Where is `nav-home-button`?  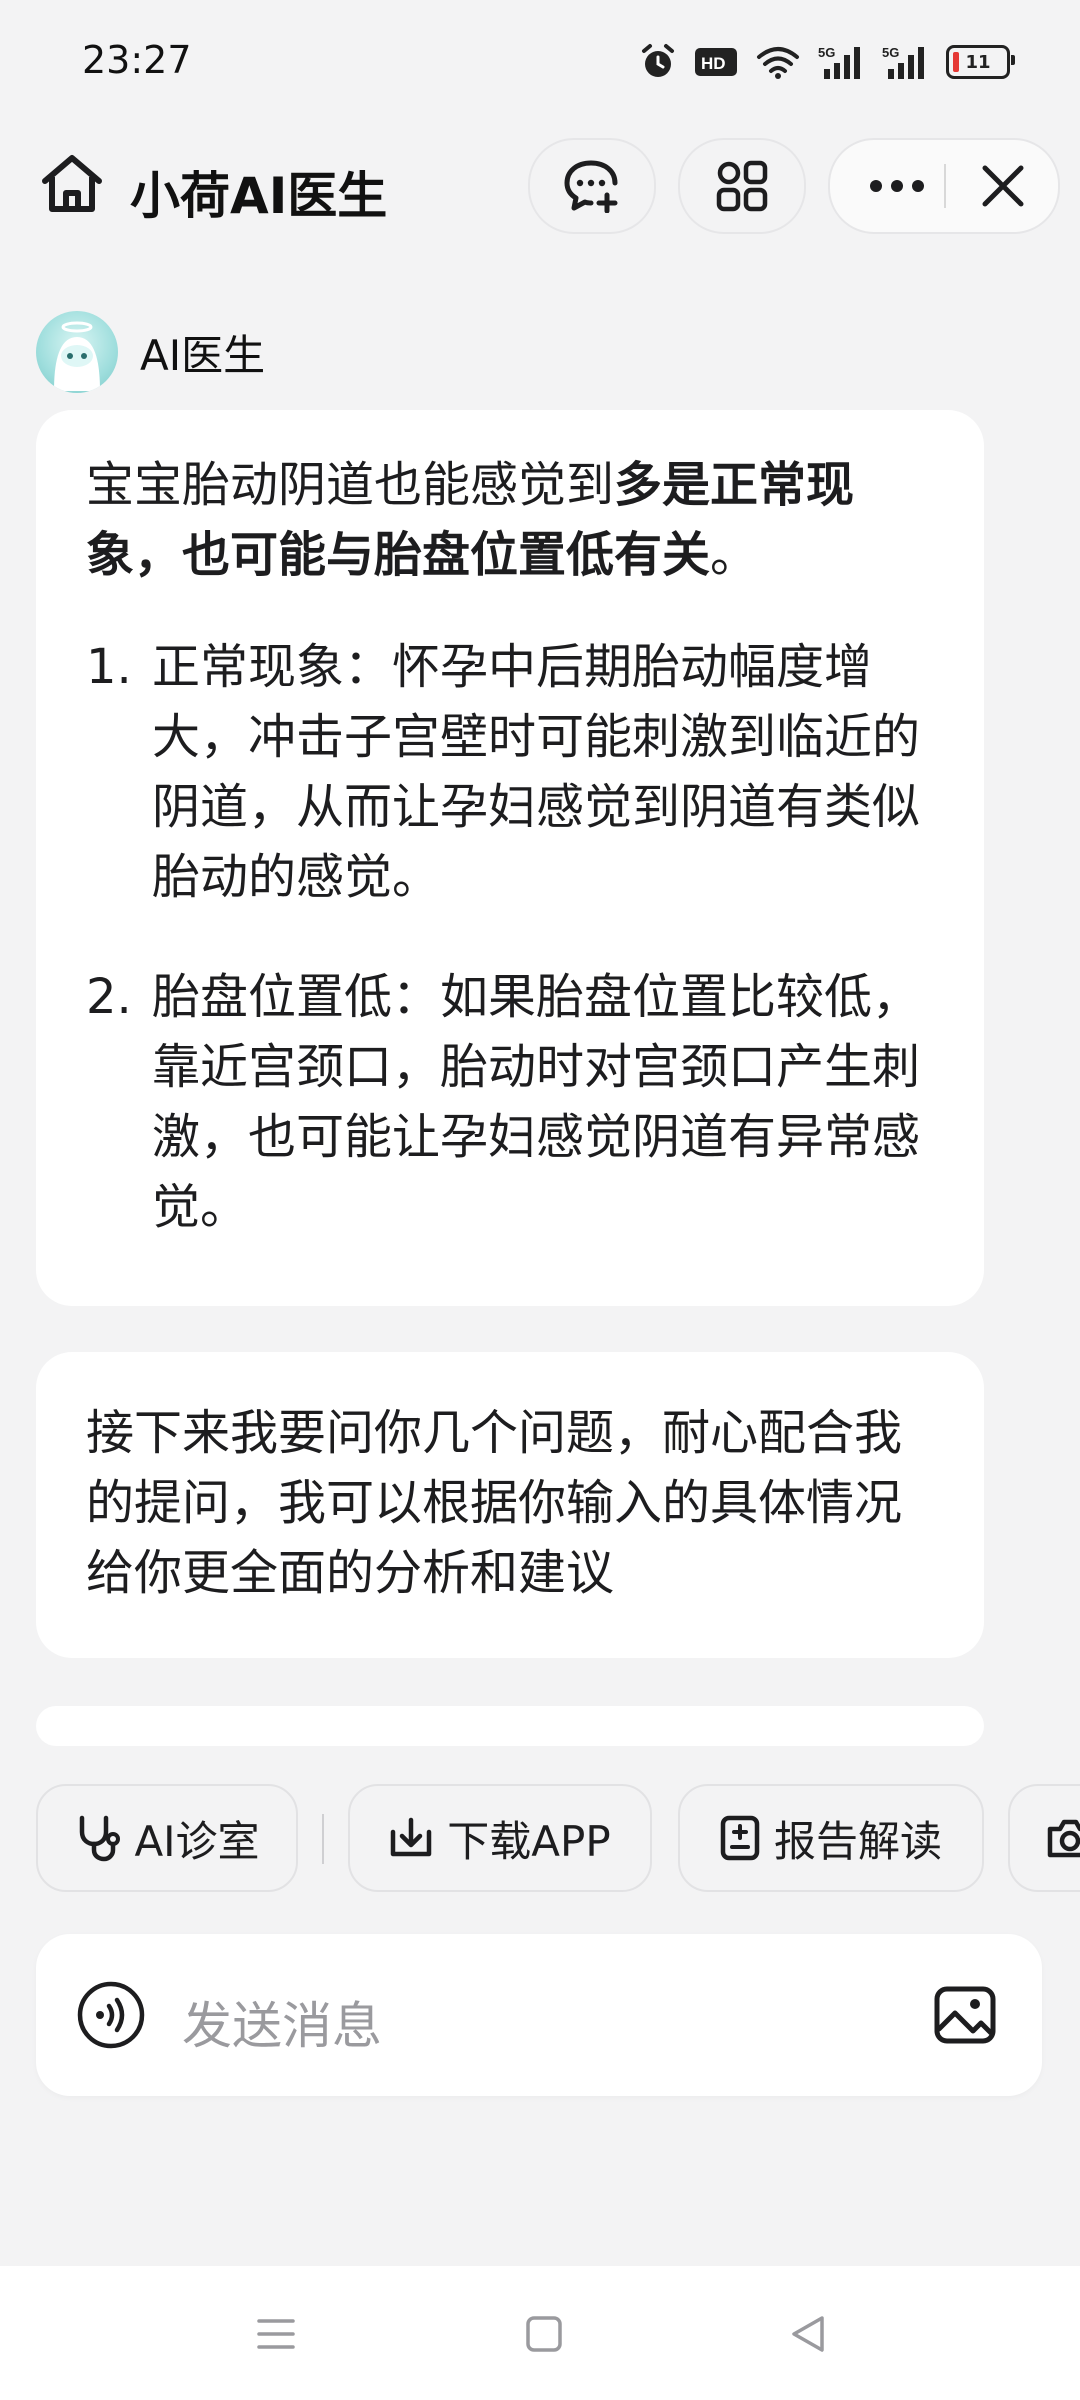 nav-home-button is located at coordinates (544, 2334).